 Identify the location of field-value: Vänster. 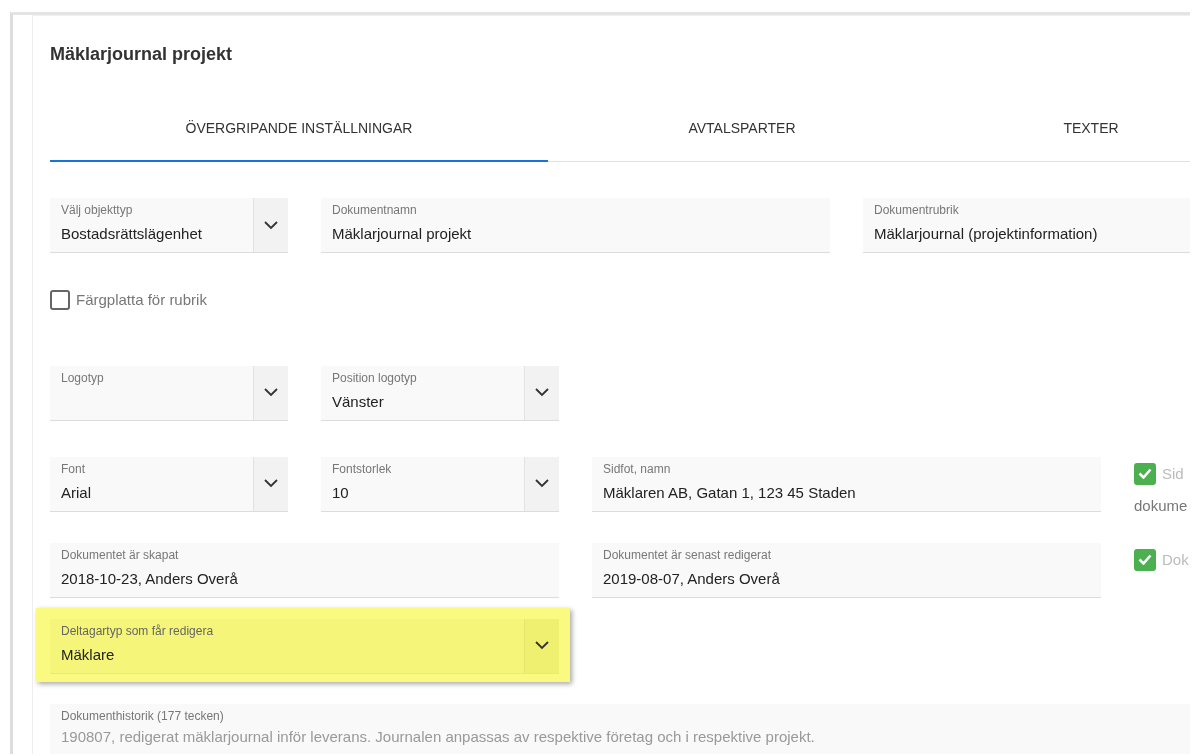
(358, 401).